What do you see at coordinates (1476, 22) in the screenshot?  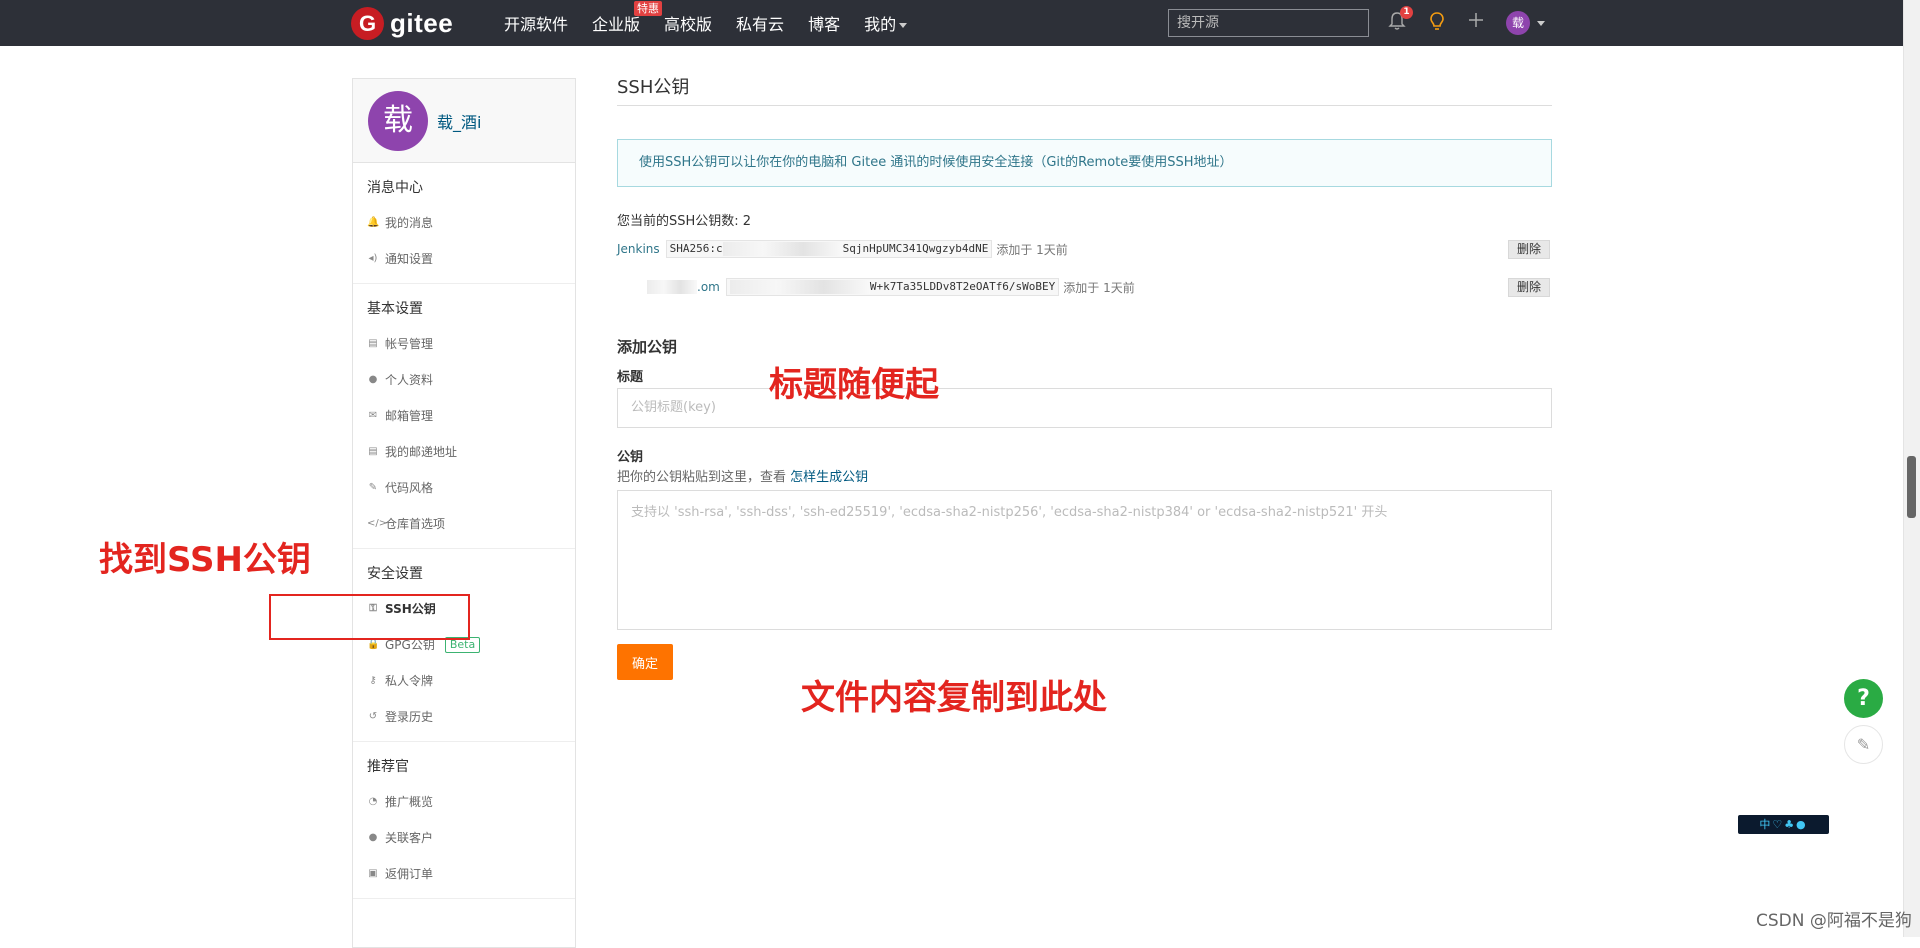 I see `plus-icon` at bounding box center [1476, 22].